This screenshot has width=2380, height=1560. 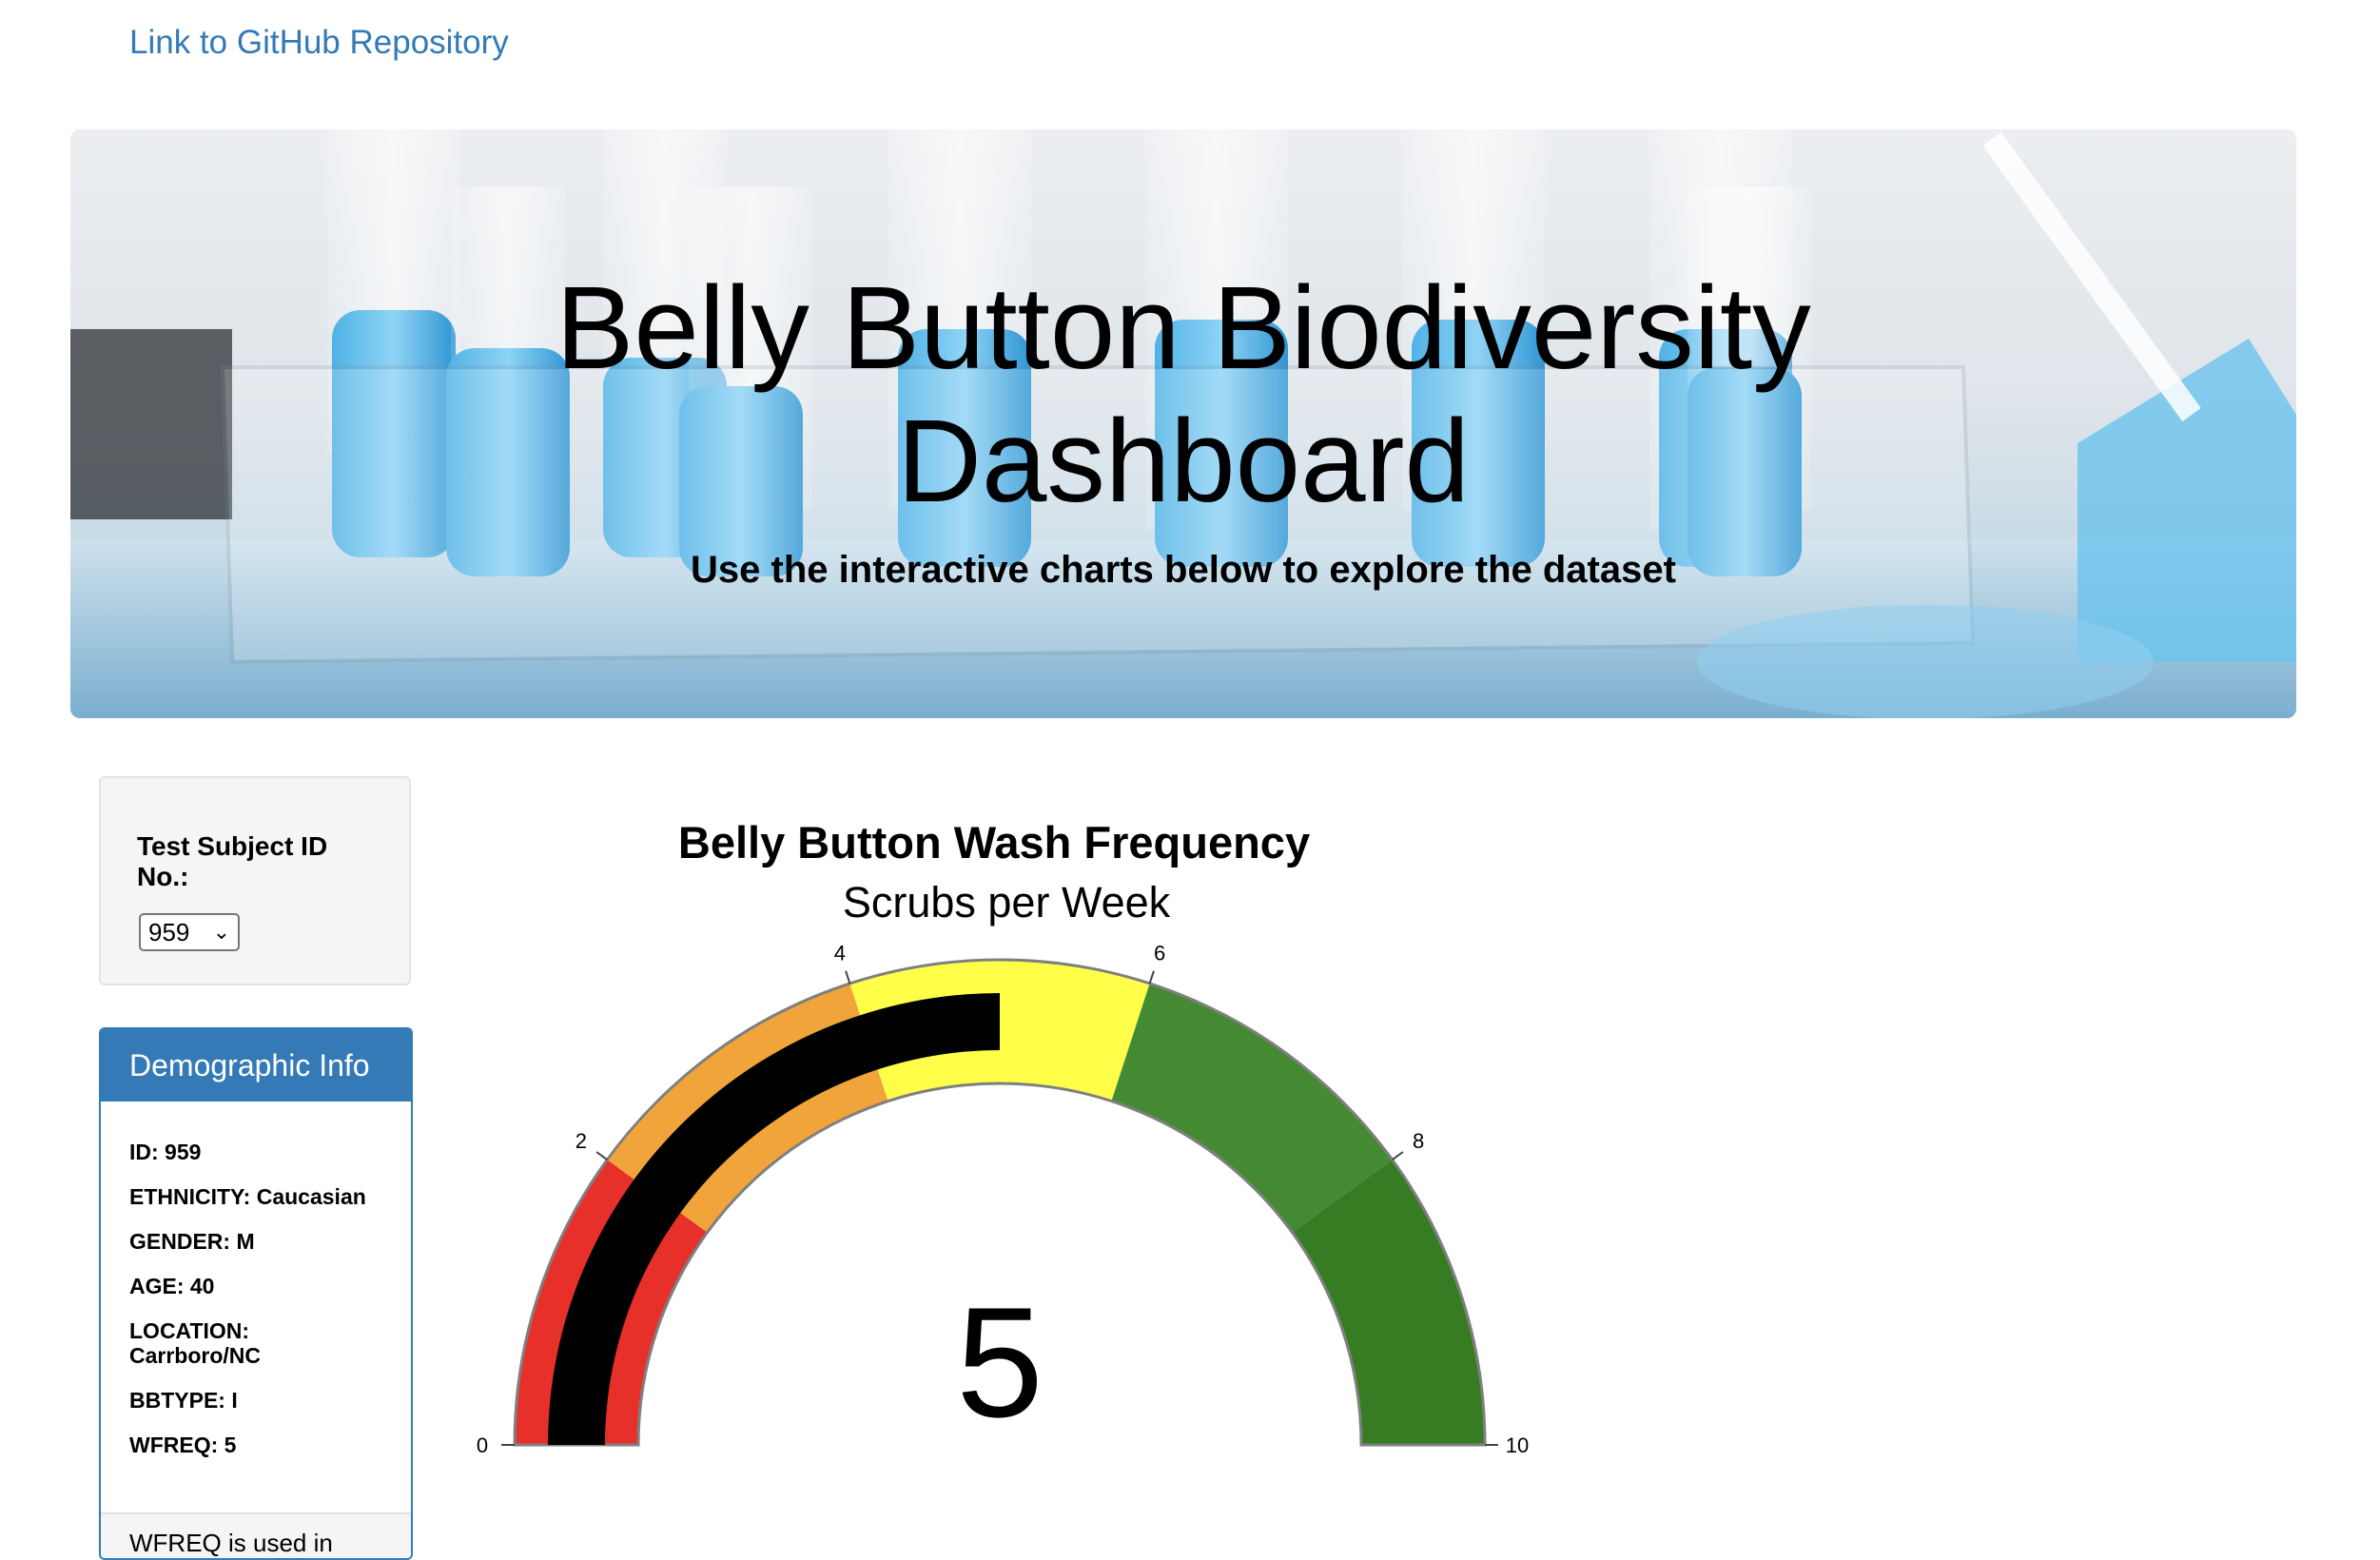 What do you see at coordinates (482, 1445) in the screenshot?
I see `gauge-tick-label: 0` at bounding box center [482, 1445].